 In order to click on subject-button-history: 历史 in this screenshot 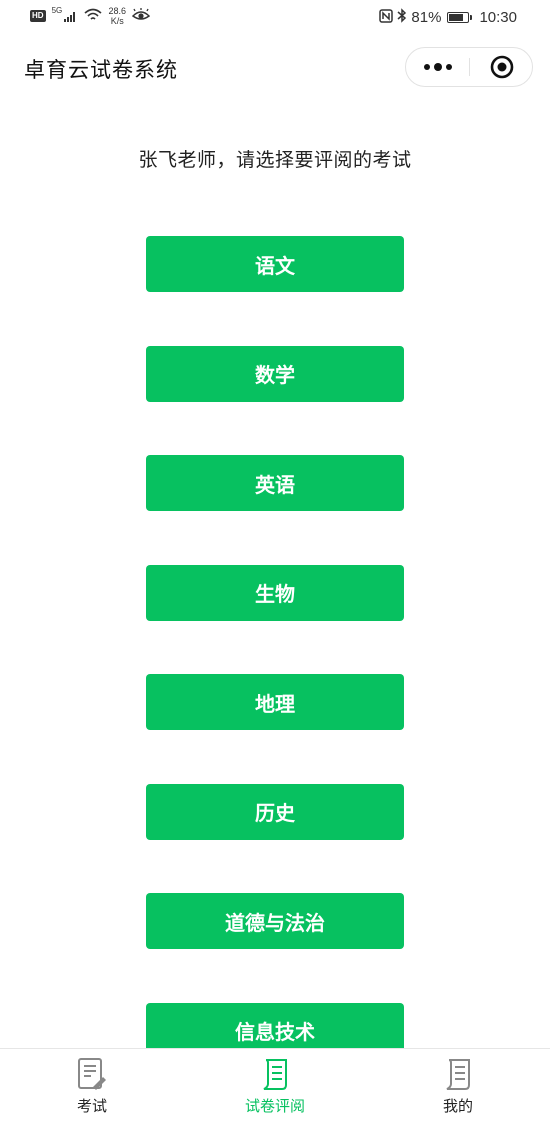, I will do `click(275, 811)`.